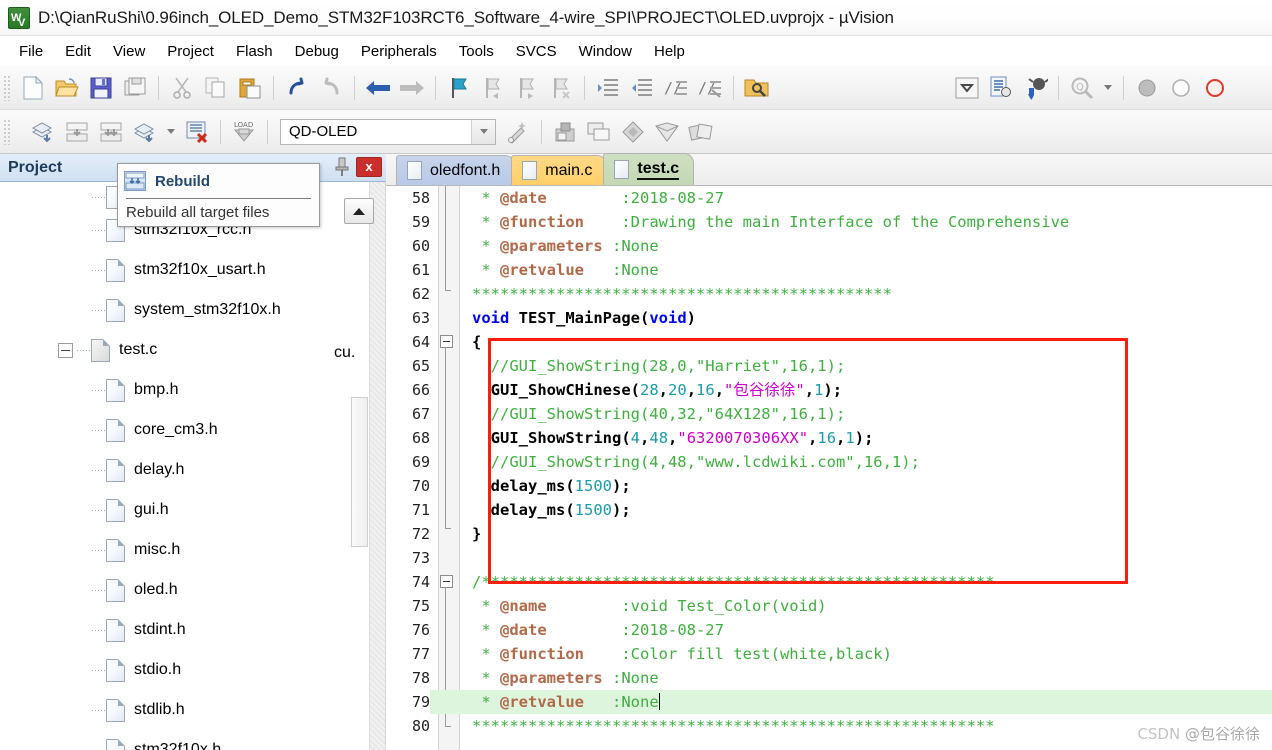 The image size is (1272, 750). What do you see at coordinates (710, 88) in the screenshot?
I see `uncomment-icon: //` at bounding box center [710, 88].